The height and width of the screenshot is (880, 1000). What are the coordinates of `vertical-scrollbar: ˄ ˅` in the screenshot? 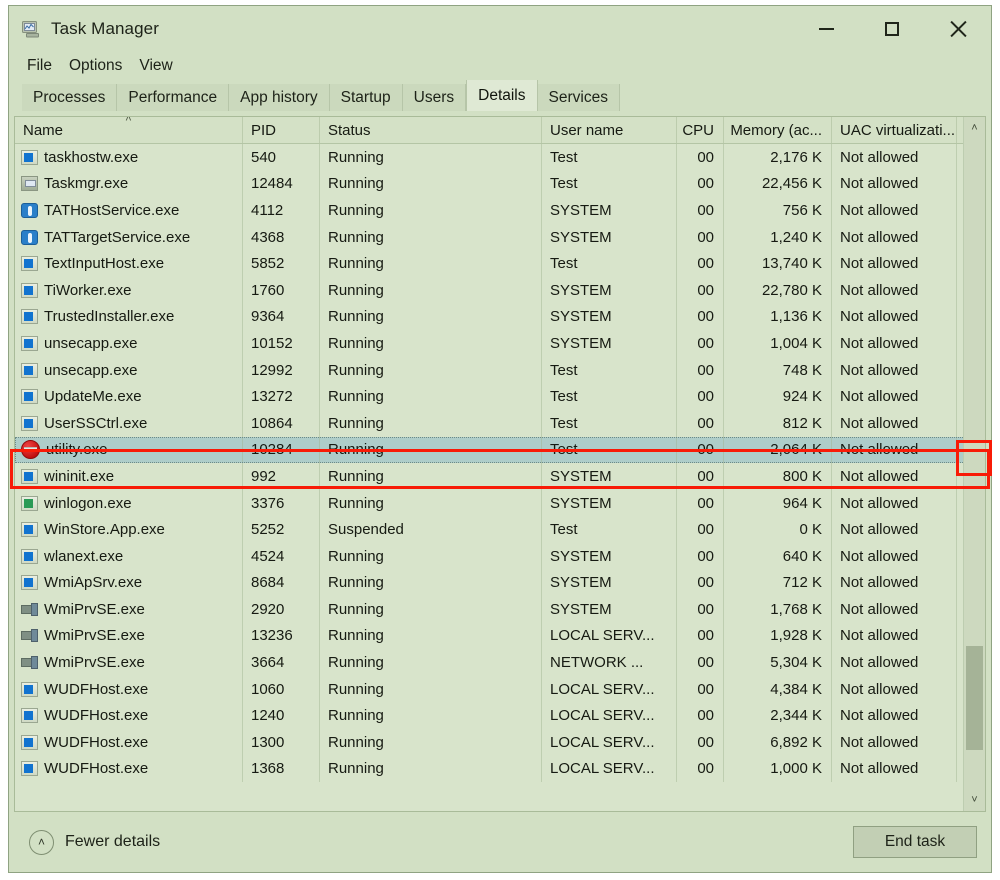 It's located at (974, 464).